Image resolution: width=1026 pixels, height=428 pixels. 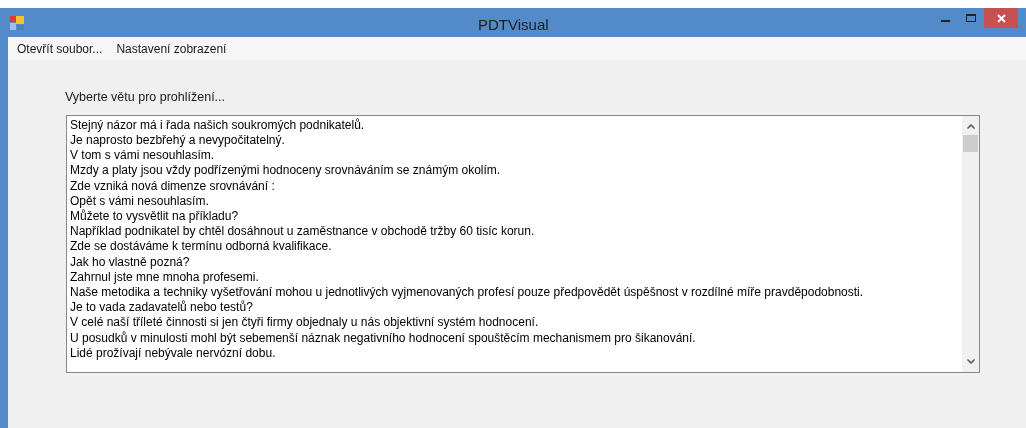 I want to click on window-title: PDTVisual, so click(x=513, y=25).